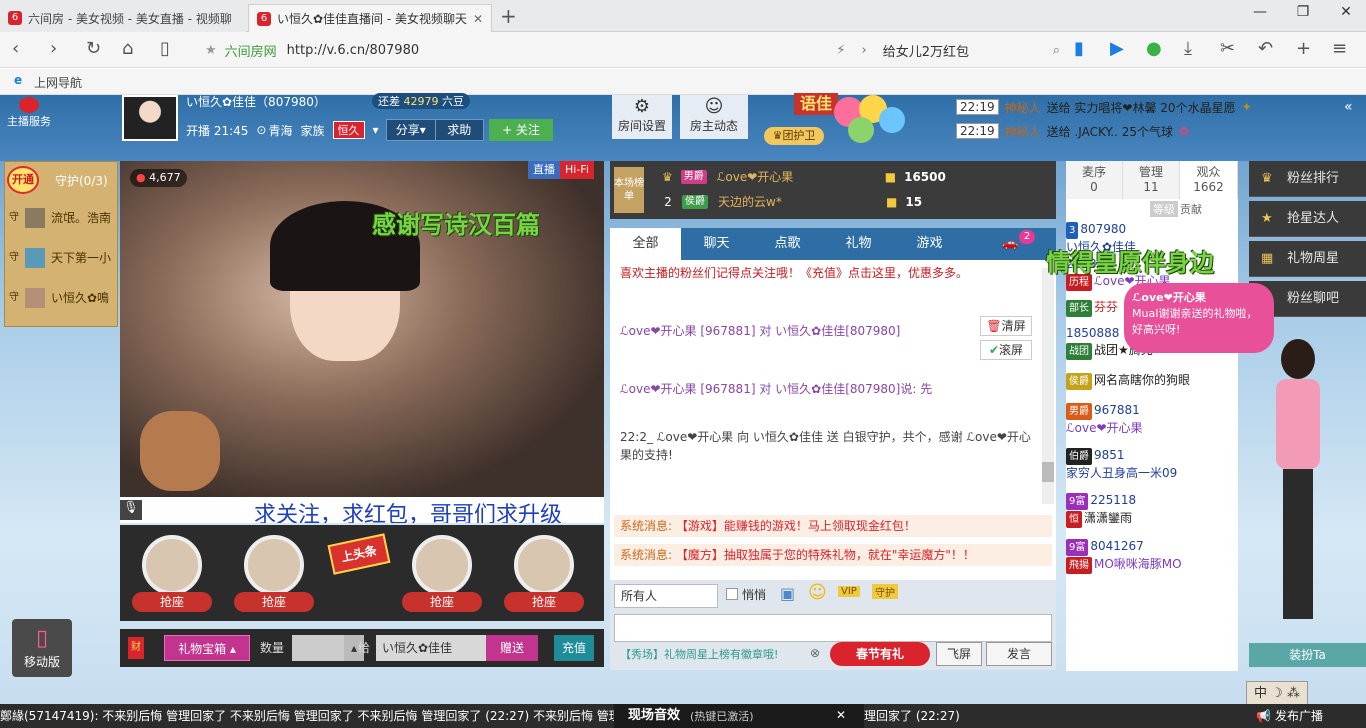 The height and width of the screenshot is (728, 1366). Describe the element at coordinates (1307, 259) in the screenshot. I see `gift-weekly-item: ▦ 礼物周星` at that location.